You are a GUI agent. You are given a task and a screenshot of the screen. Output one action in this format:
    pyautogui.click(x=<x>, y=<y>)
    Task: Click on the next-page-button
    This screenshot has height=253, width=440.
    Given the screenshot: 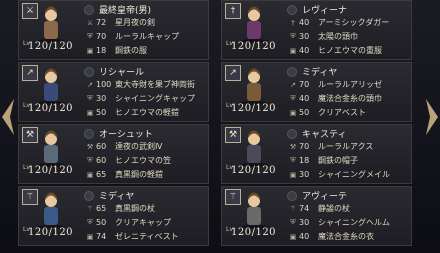 What is the action you would take?
    pyautogui.click(x=431, y=117)
    